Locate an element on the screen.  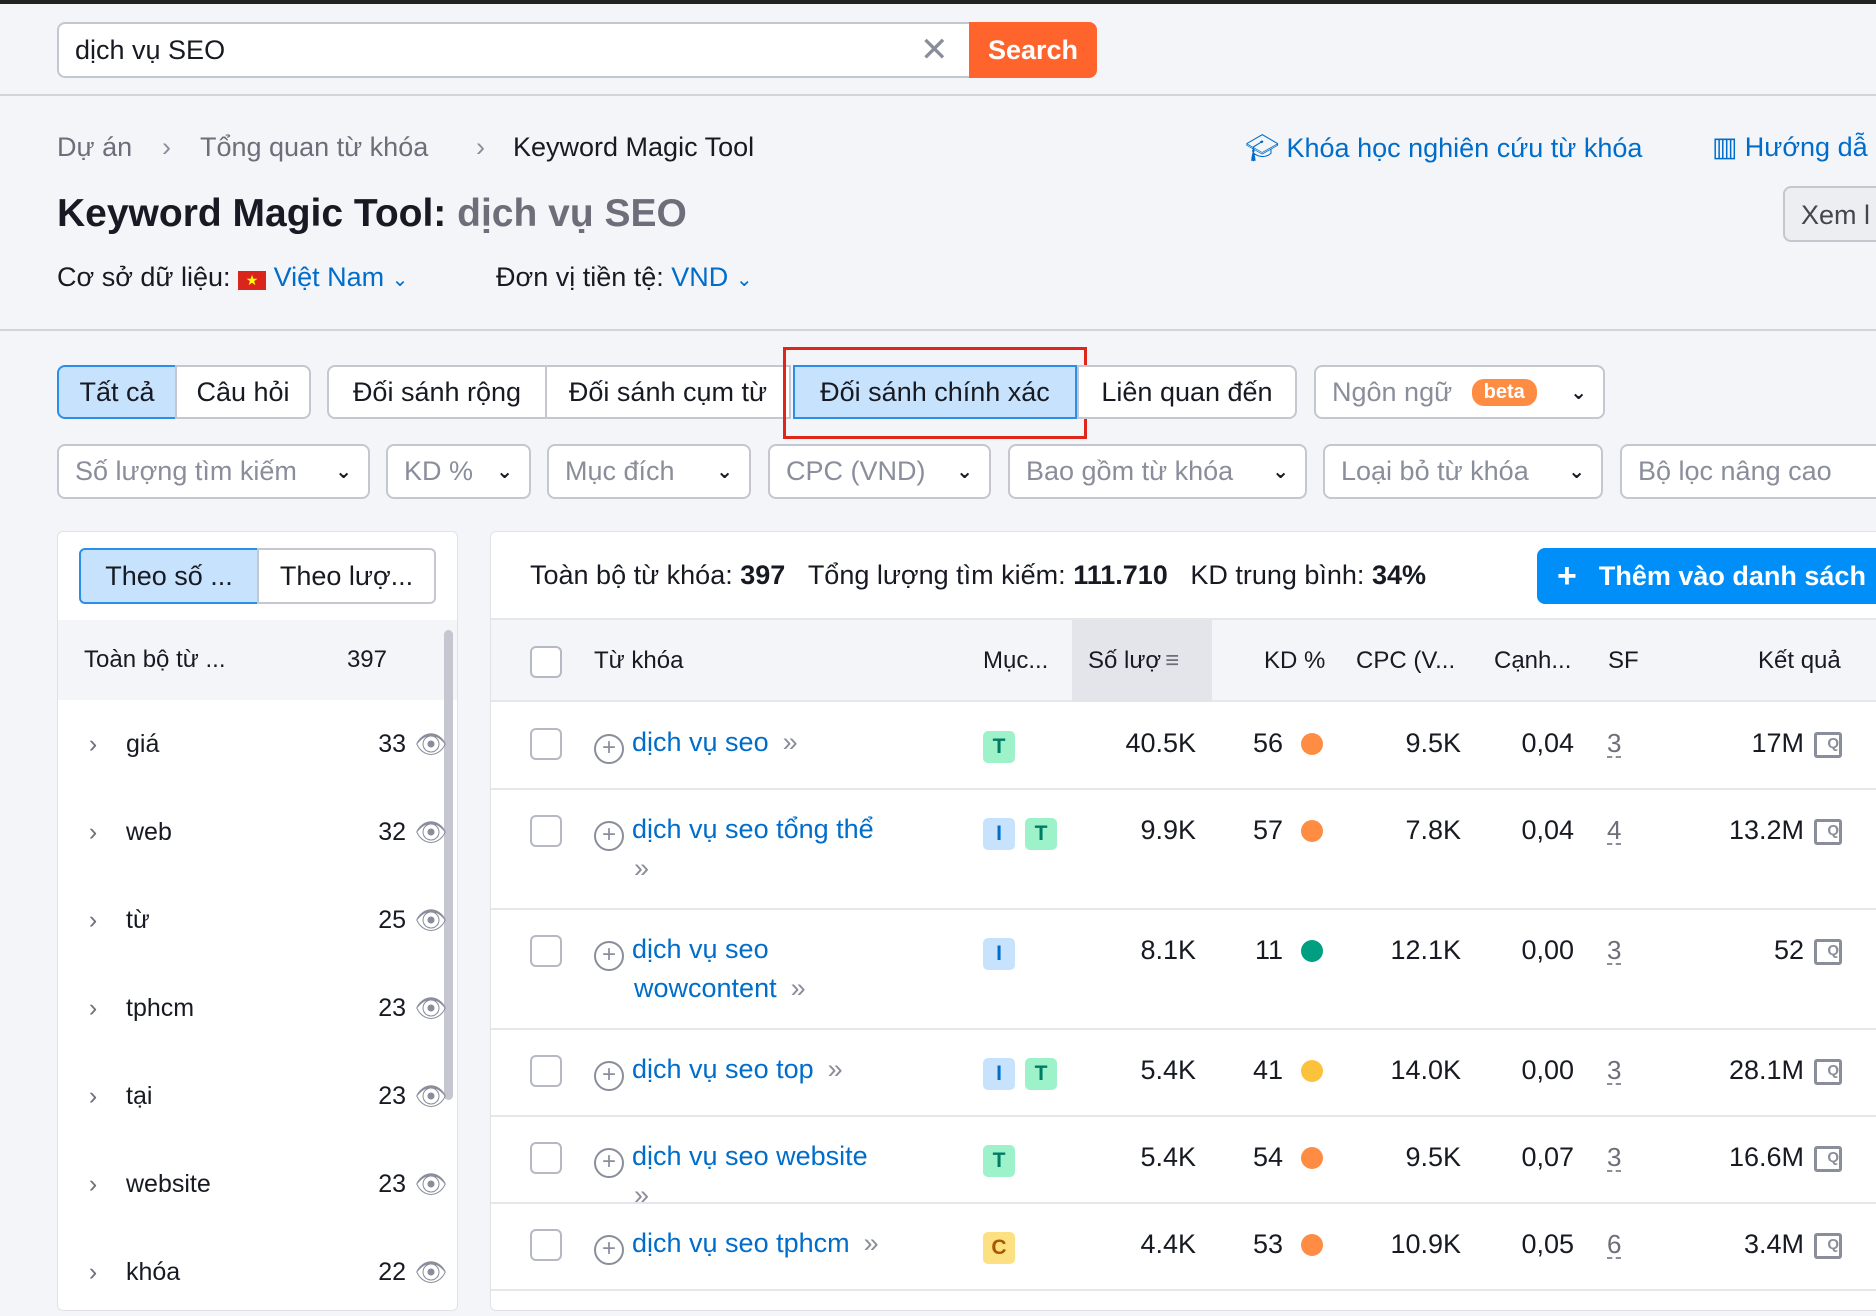
select-all-checkbox is located at coordinates (546, 662).